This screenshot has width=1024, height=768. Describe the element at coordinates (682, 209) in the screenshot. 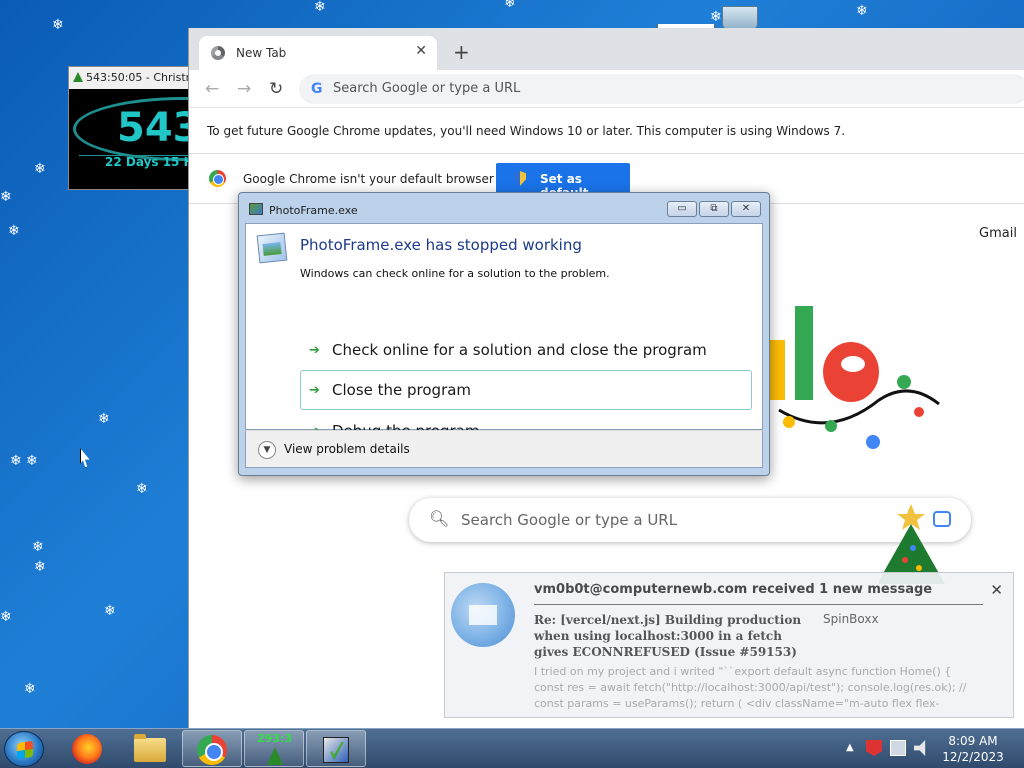

I see `minimize-button: ▭` at that location.